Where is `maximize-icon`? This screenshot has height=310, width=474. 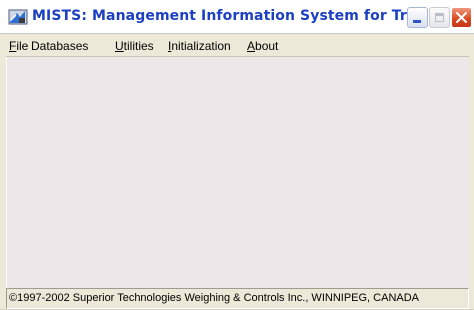 maximize-icon is located at coordinates (439, 17).